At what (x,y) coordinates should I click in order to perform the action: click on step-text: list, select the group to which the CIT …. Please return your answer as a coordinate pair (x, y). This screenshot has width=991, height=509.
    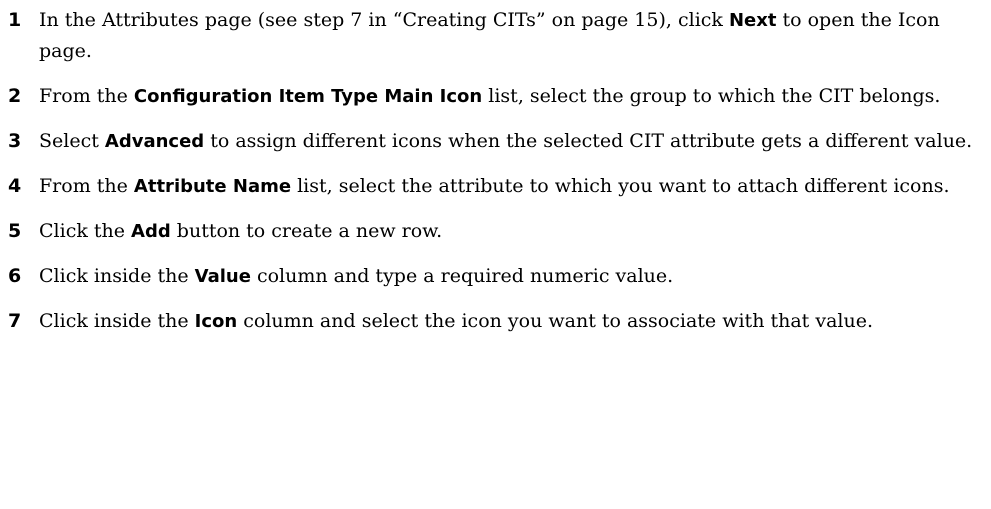
    Looking at the image, I should click on (711, 96).